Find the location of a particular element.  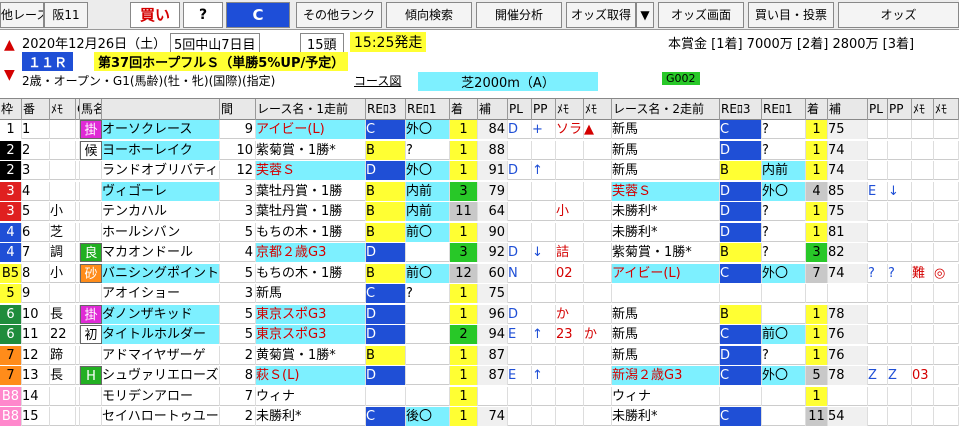

table-row: 2 3 ランドオブリバティ 12 芙蓉Ｓ D 外〇 1 91 D ↑ 新馬 B 内前 1 74 is located at coordinates (479, 170).